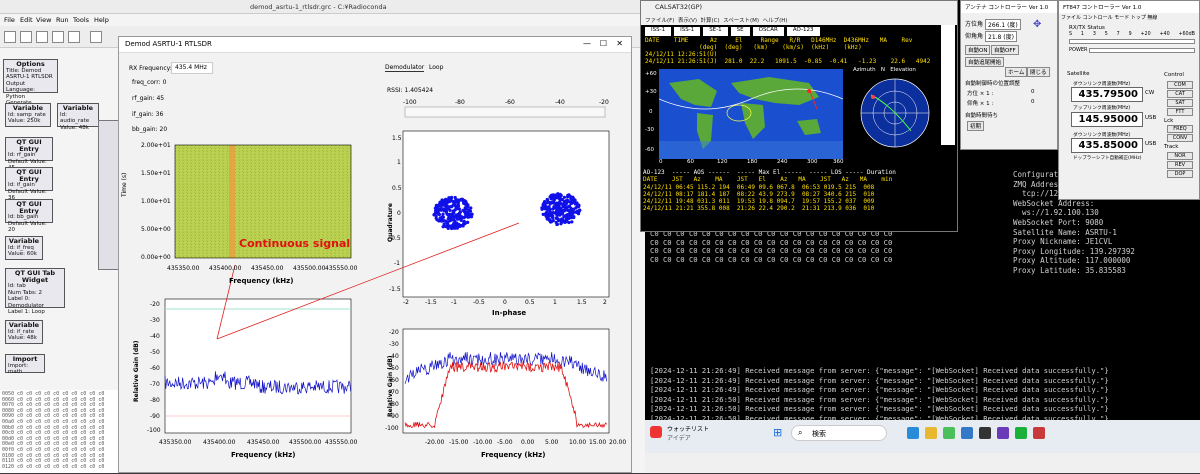 The image size is (1200, 474). What do you see at coordinates (768, 31) in the screenshot?
I see `sat-tab: OSCAR` at bounding box center [768, 31].